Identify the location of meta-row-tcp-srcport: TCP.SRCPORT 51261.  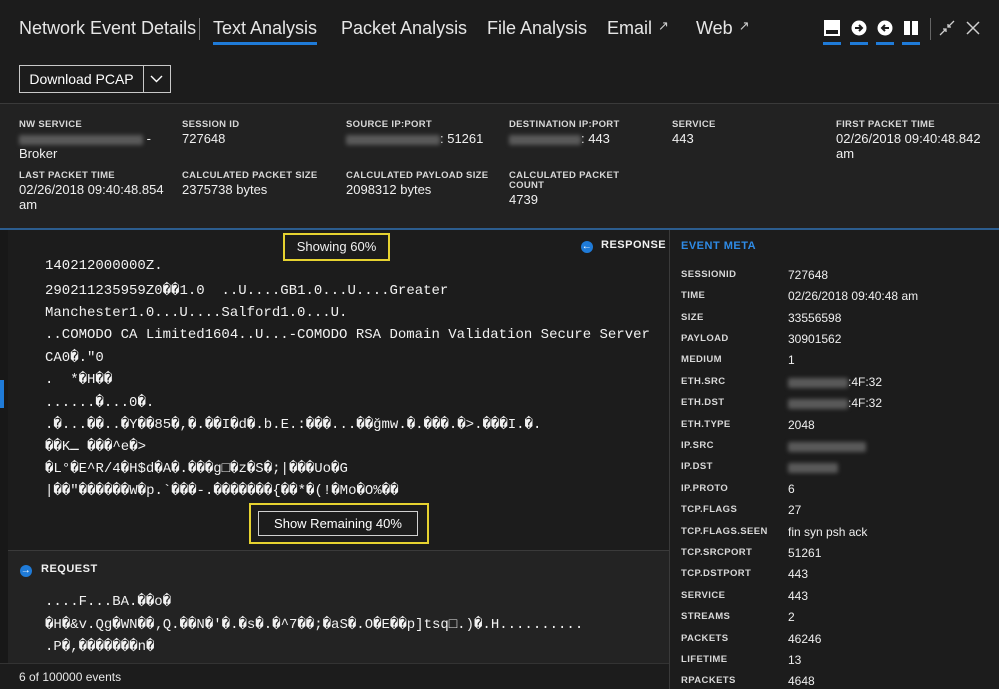
(840, 554).